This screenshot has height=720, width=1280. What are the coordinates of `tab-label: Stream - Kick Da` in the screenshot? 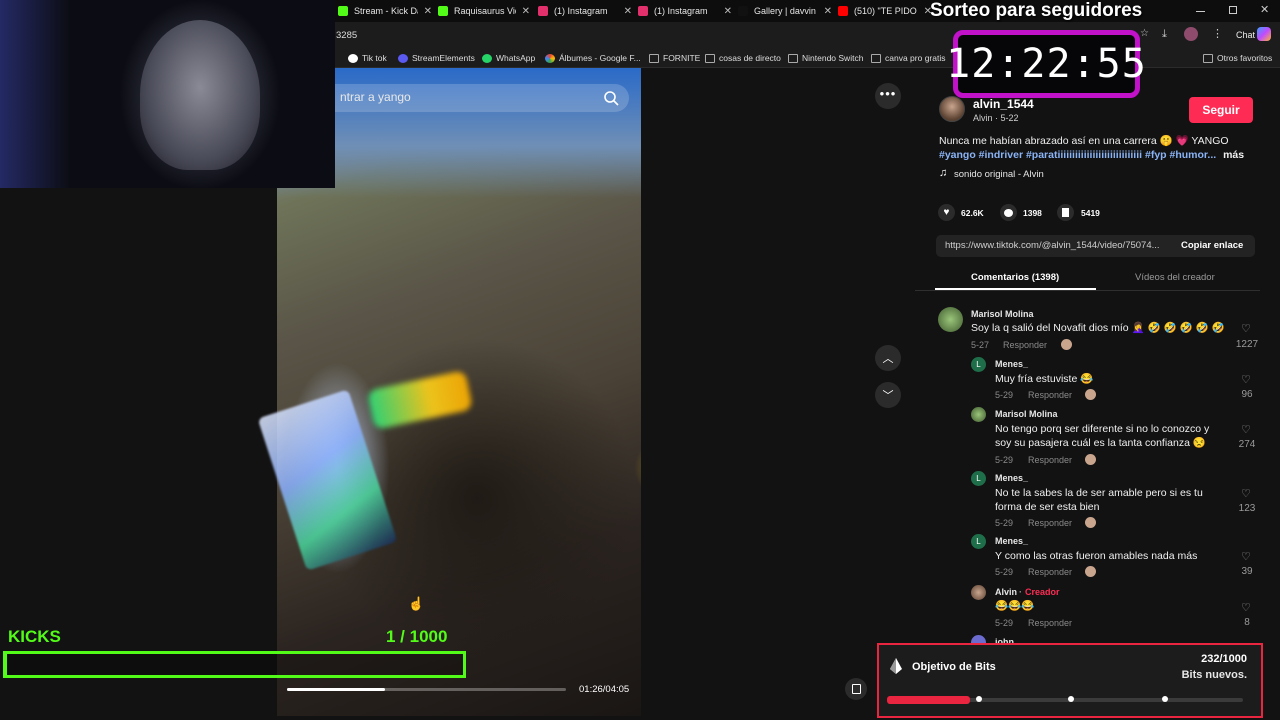 It's located at (386, 11).